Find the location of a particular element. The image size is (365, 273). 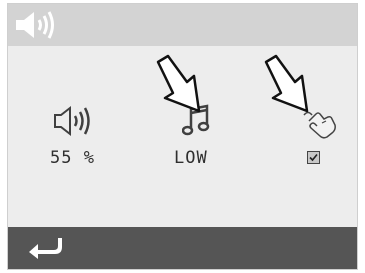

touch-sound-setting is located at coordinates (320, 139).